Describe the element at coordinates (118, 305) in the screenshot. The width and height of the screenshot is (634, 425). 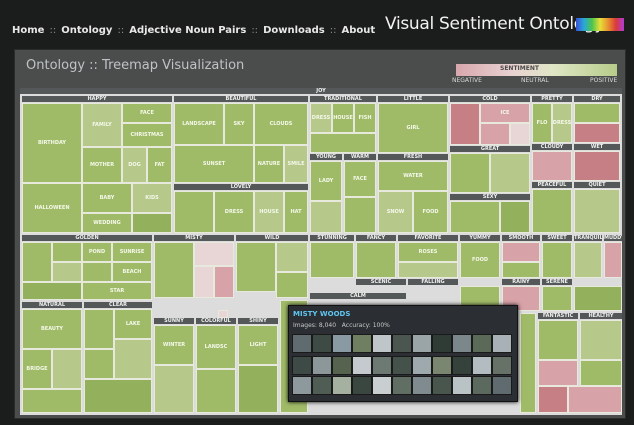
I see `group-header: CLEAR` at that location.